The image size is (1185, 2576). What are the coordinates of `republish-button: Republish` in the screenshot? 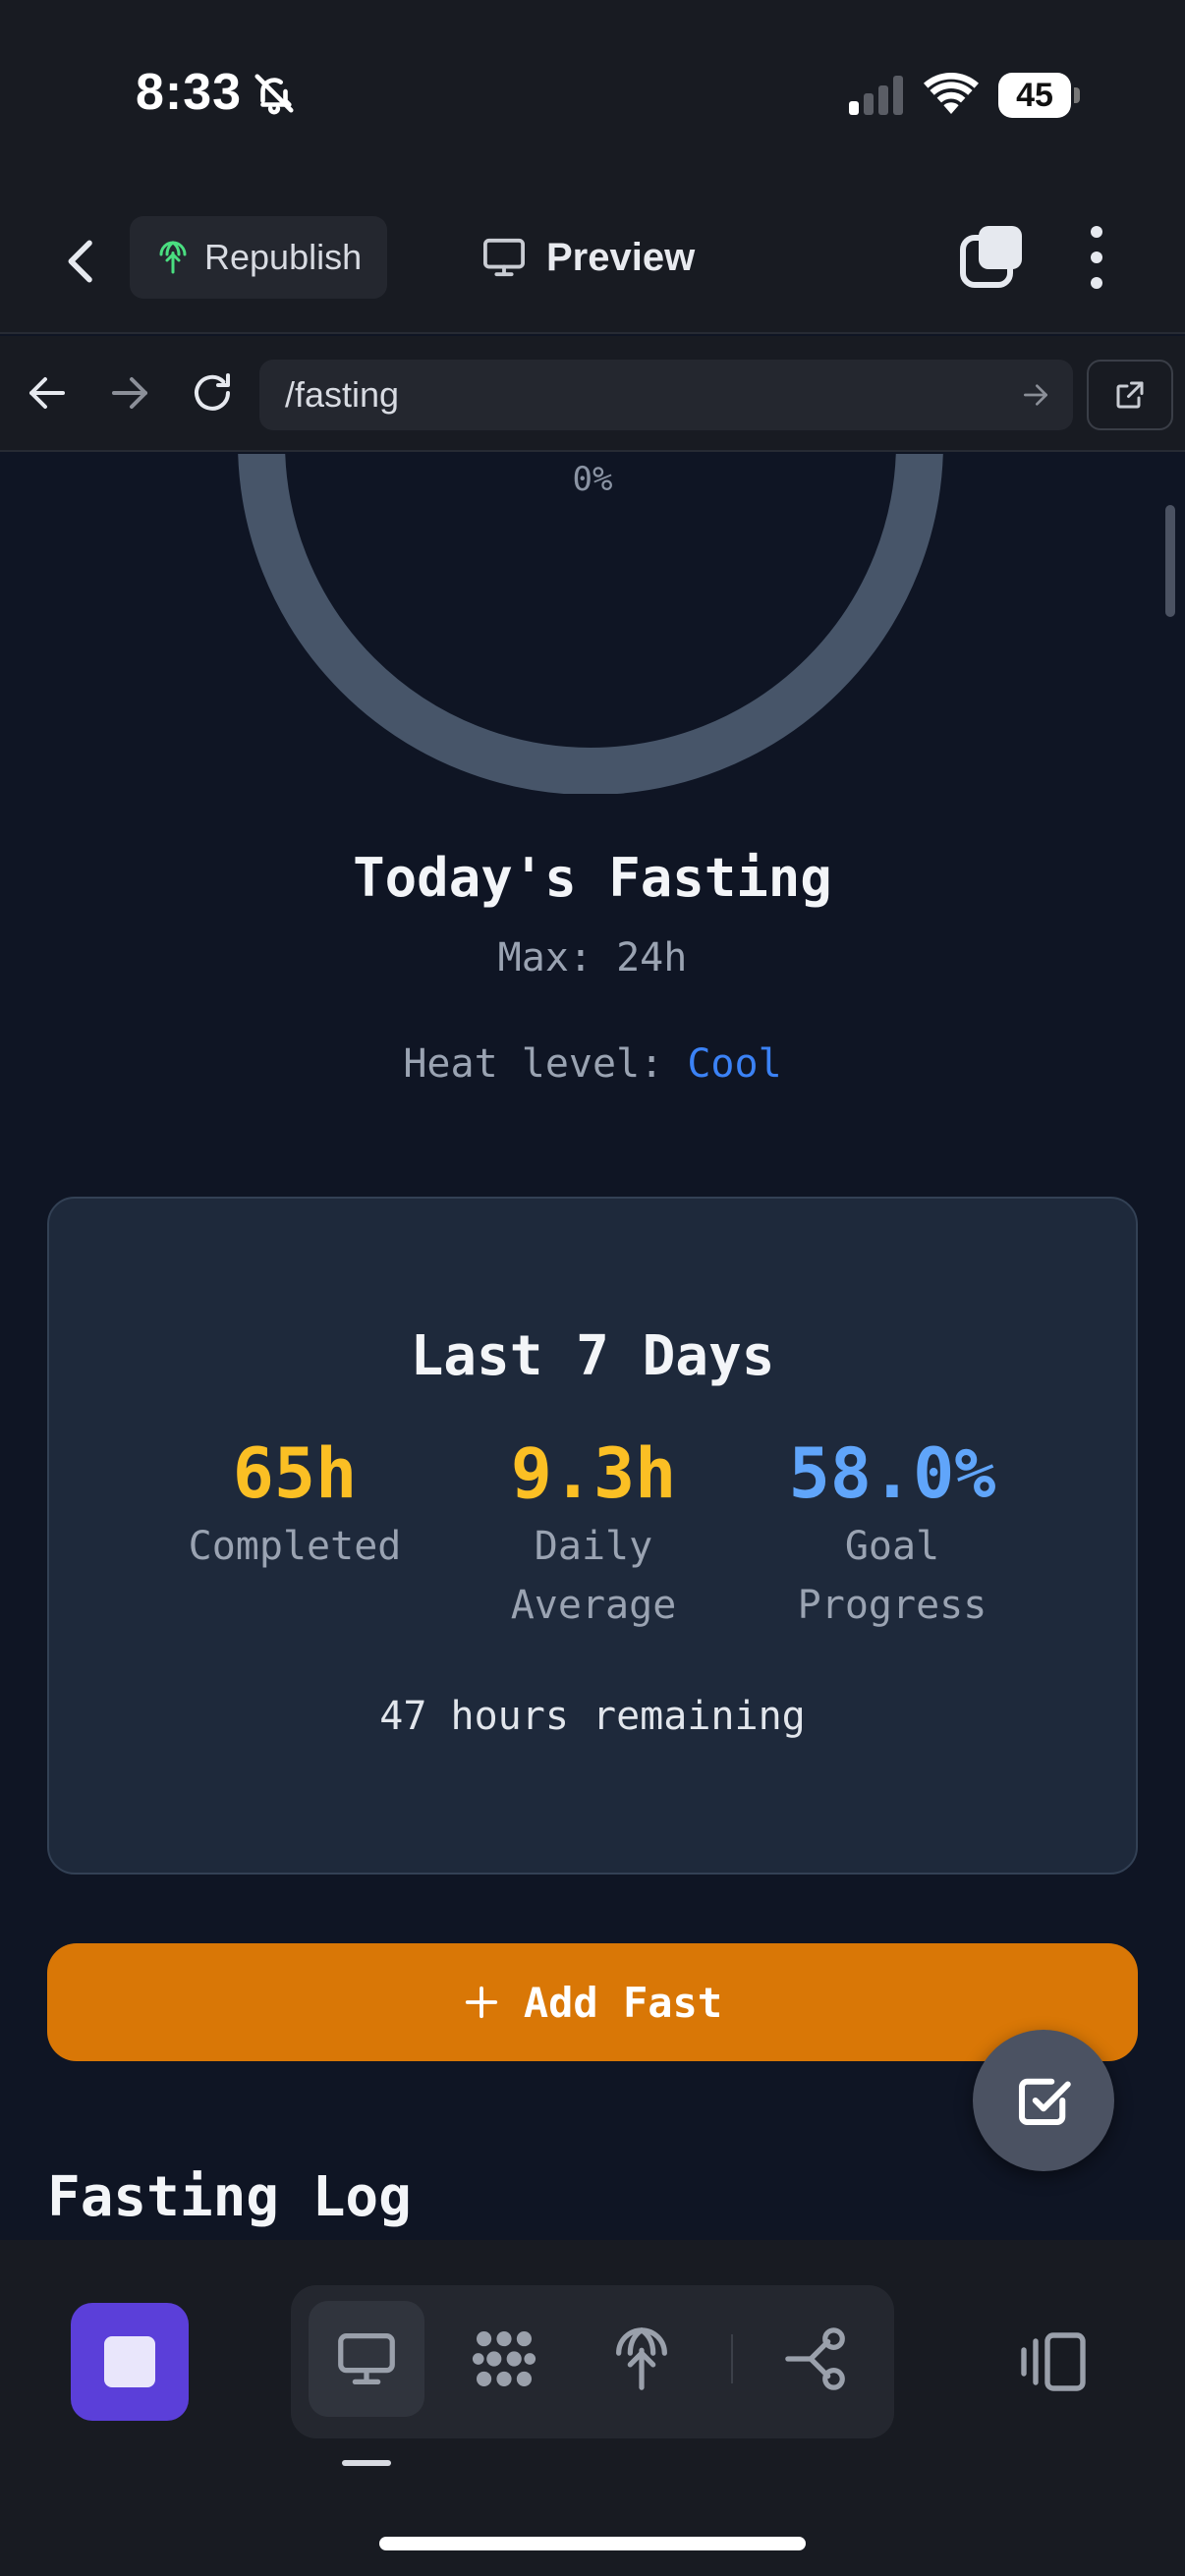 It's located at (258, 257).